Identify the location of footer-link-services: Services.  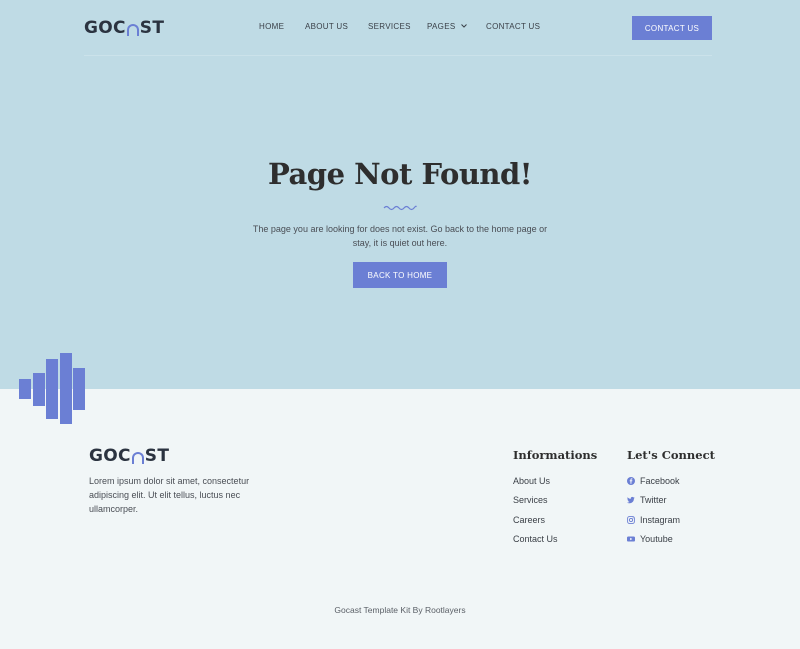
(530, 500).